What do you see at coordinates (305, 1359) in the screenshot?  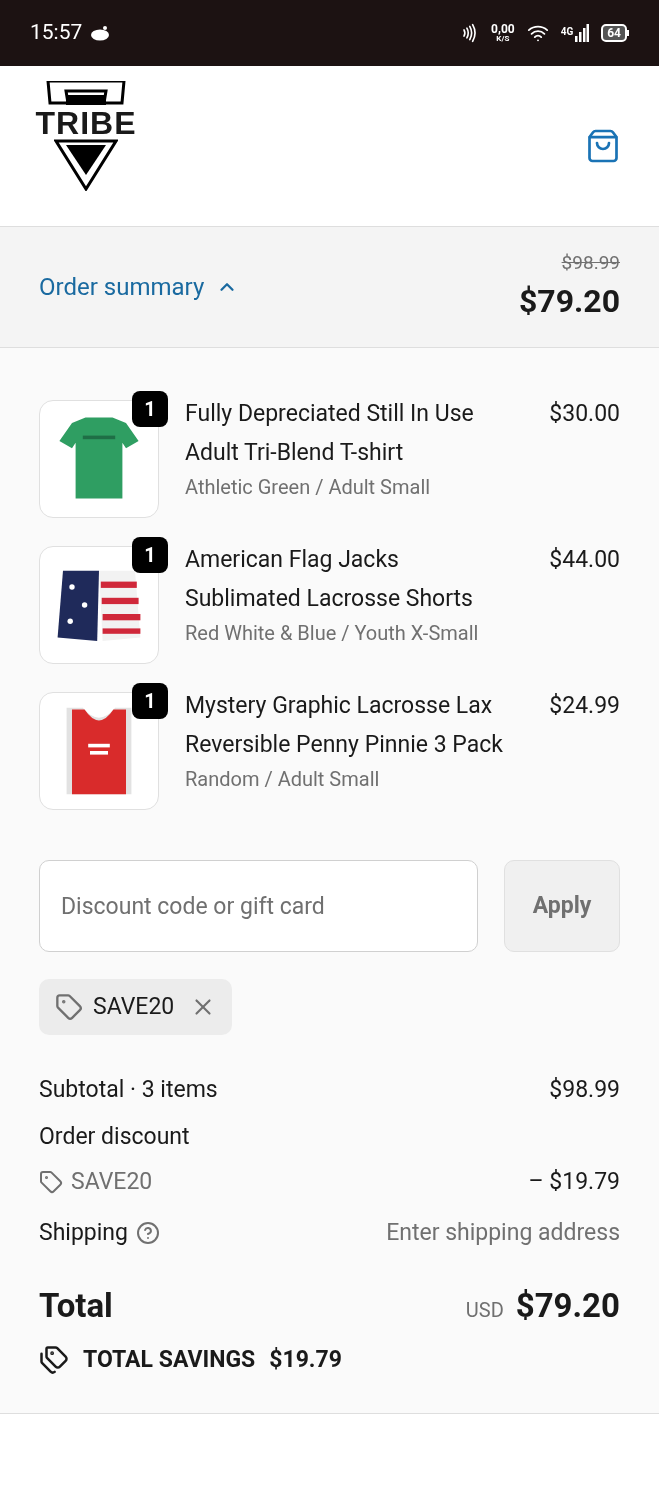 I see `total-savings-value: $19.79` at bounding box center [305, 1359].